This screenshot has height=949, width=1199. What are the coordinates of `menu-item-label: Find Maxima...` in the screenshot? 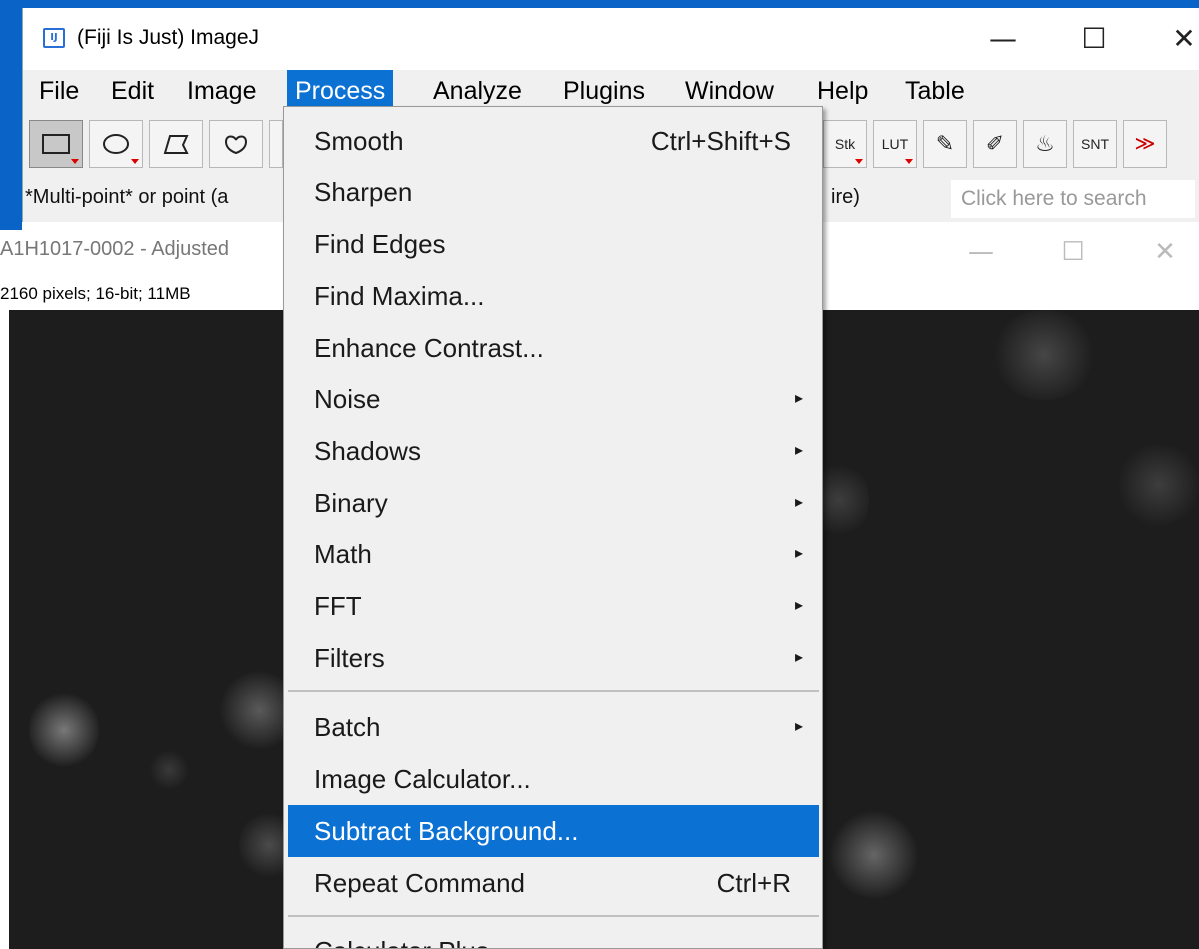 It's located at (399, 296).